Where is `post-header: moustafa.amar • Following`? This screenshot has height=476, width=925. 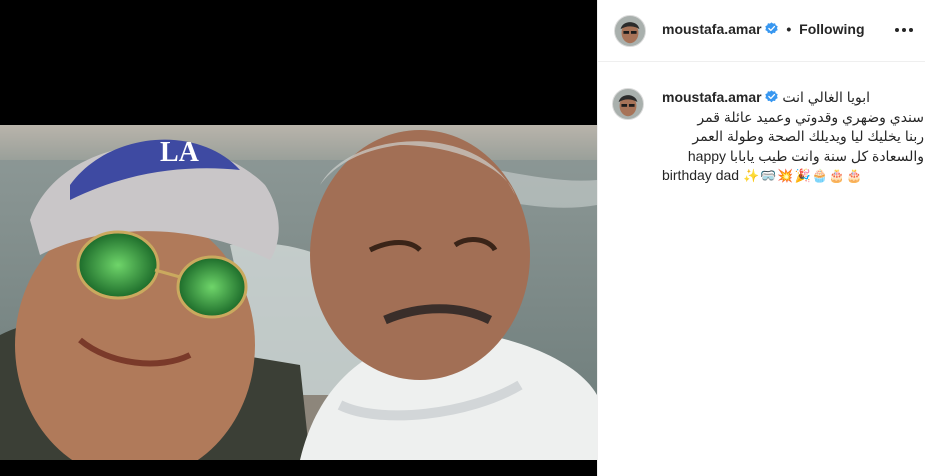
post-header: moustafa.amar • Following is located at coordinates (761, 31).